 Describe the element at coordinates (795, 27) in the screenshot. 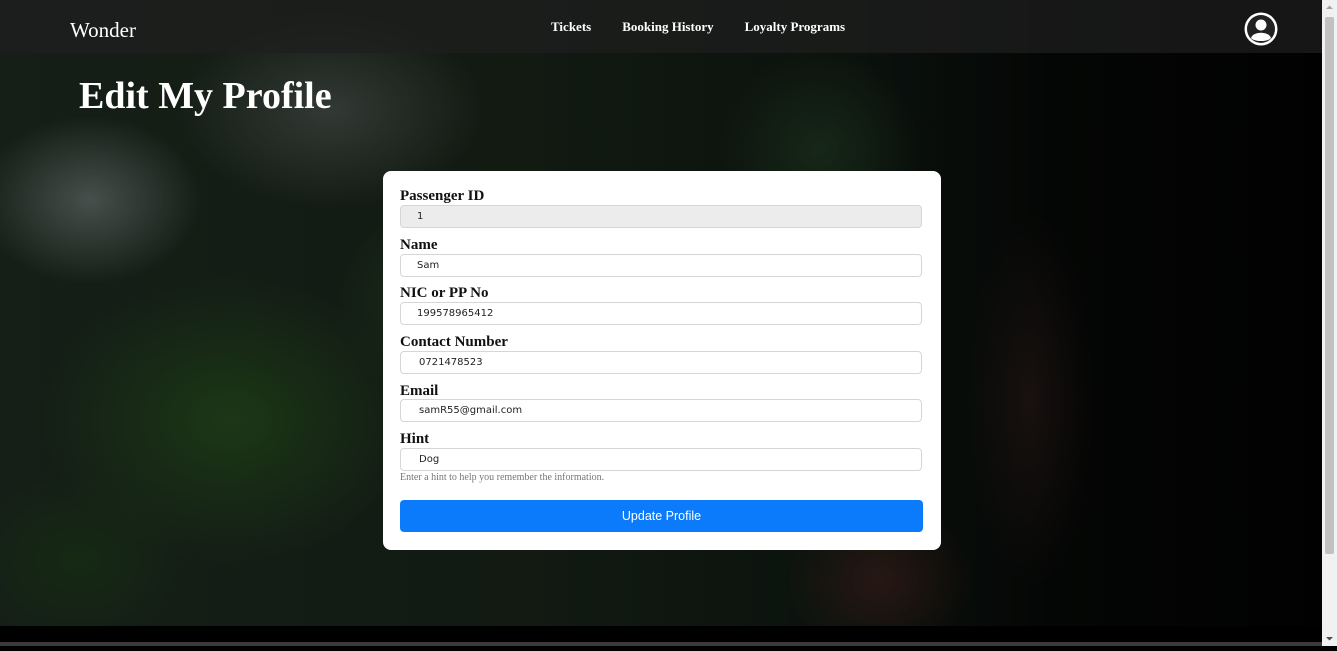

I see `nav-link-loyalty-programs: Loyalty Programs` at that location.